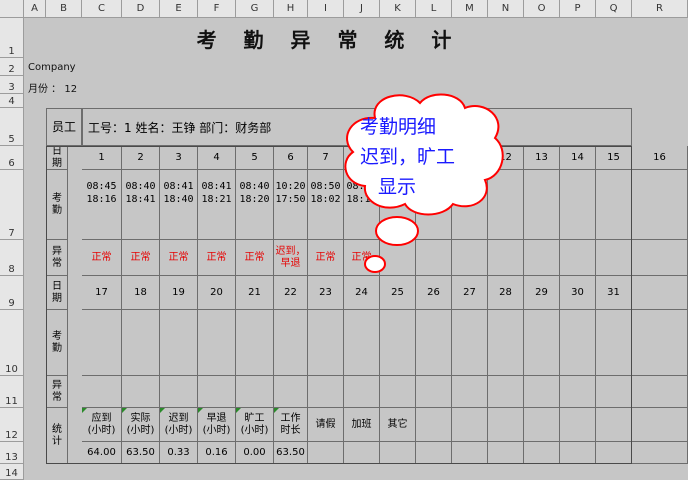  What do you see at coordinates (434, 293) in the screenshot?
I see `date-cell: 26` at bounding box center [434, 293].